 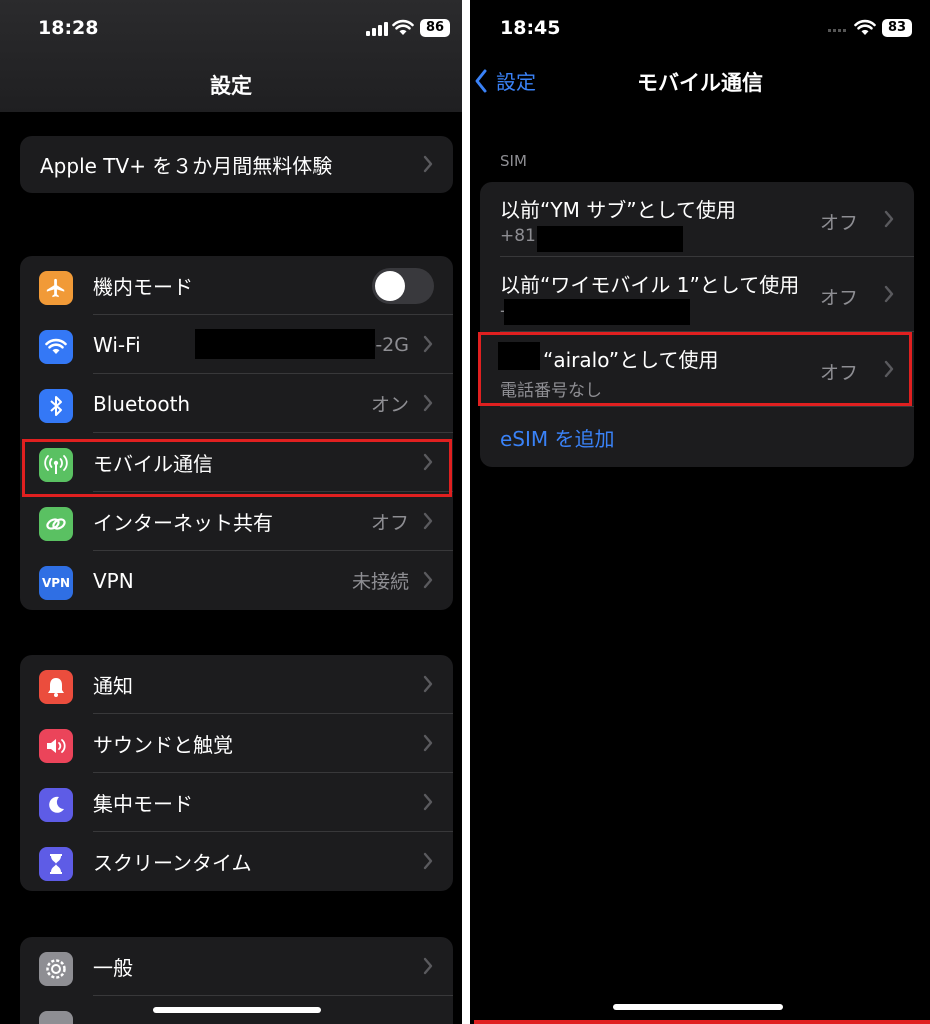 I want to click on moon-icon, so click(x=56, y=805).